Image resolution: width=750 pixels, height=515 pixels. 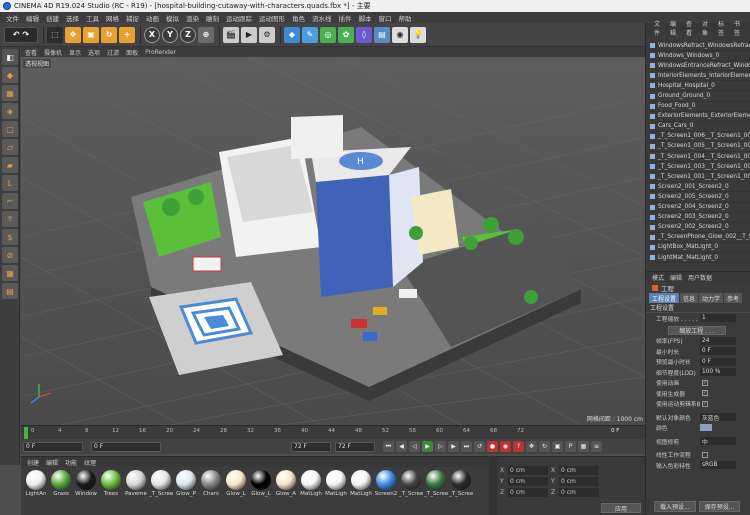 I want to click on record-icon: ●, so click(x=492, y=446).